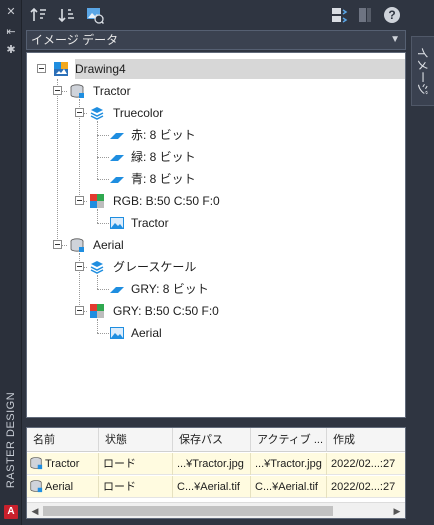 The width and height of the screenshot is (434, 525). I want to click on cell-save-path: C...¥Aerial.tif, so click(212, 487).